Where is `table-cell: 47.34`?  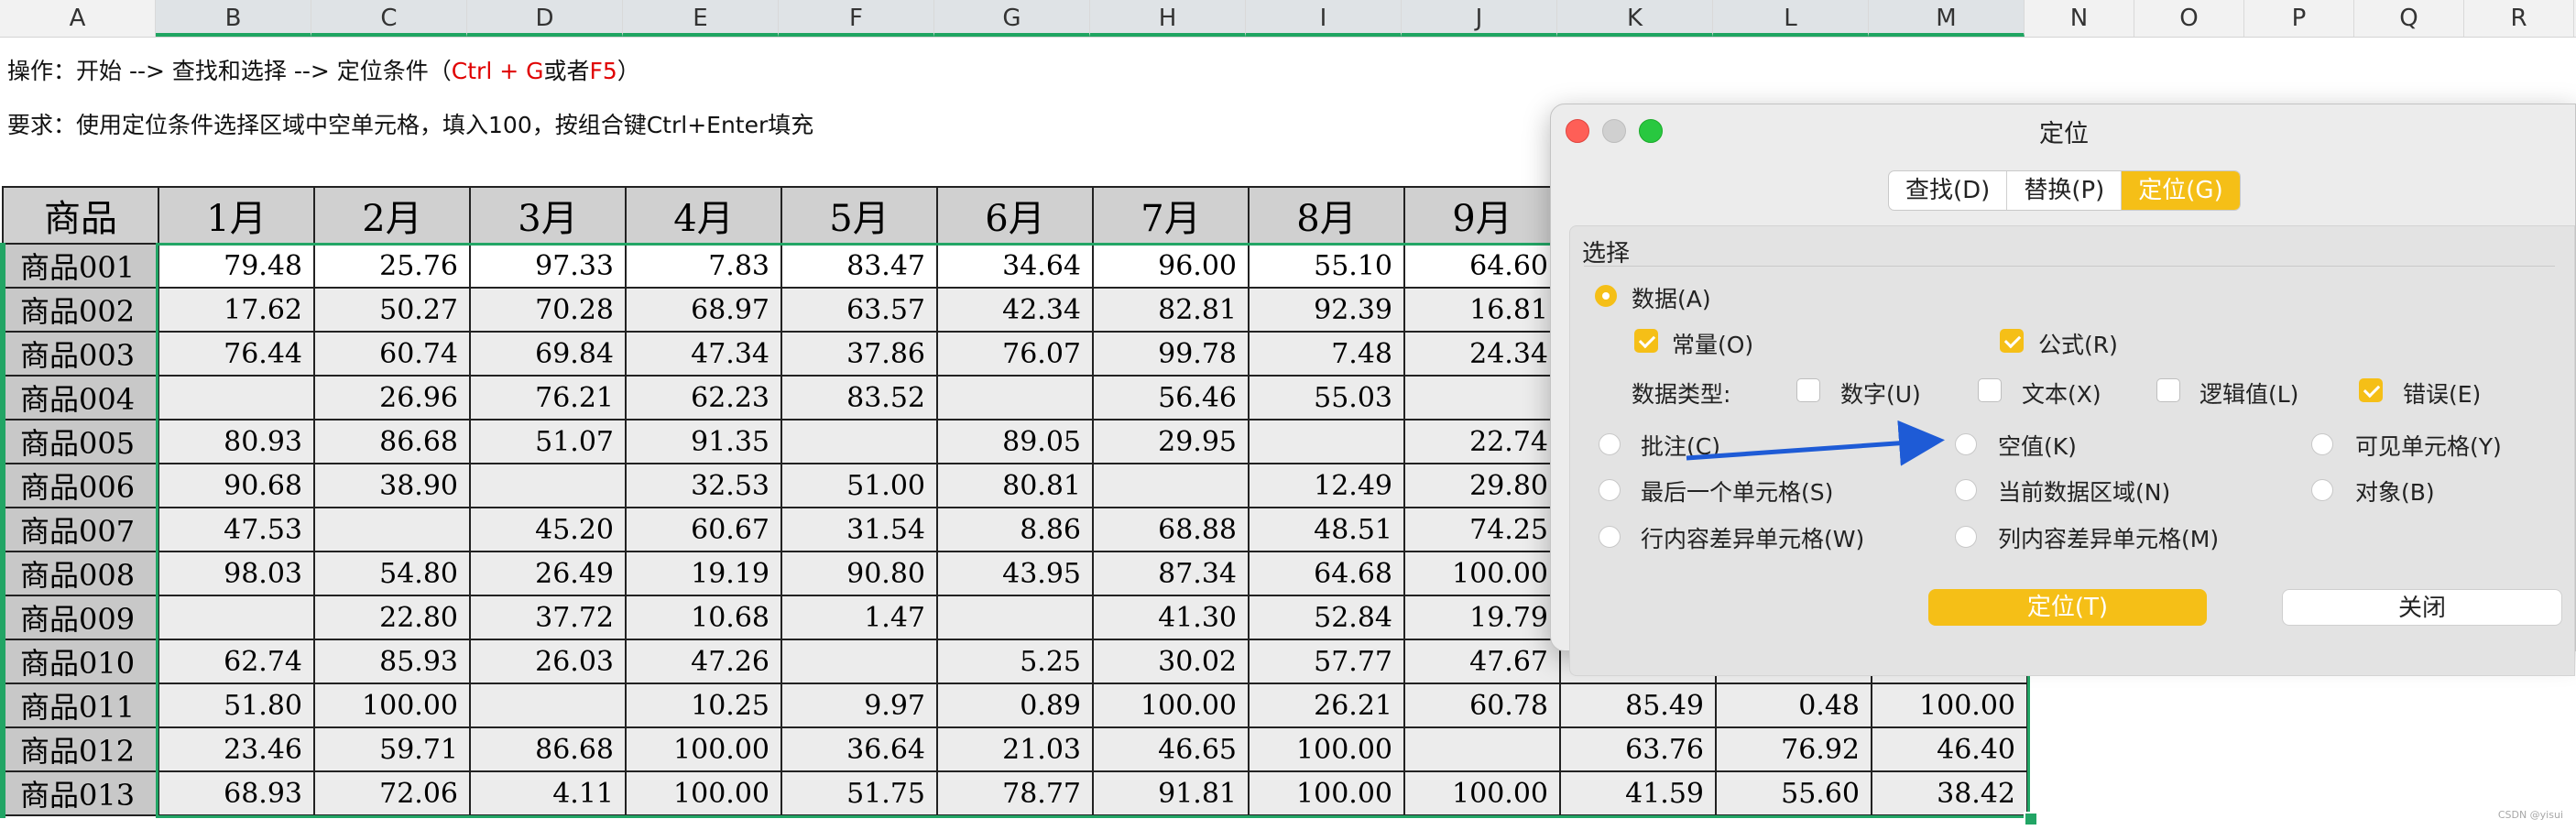
table-cell: 47.34 is located at coordinates (703, 354).